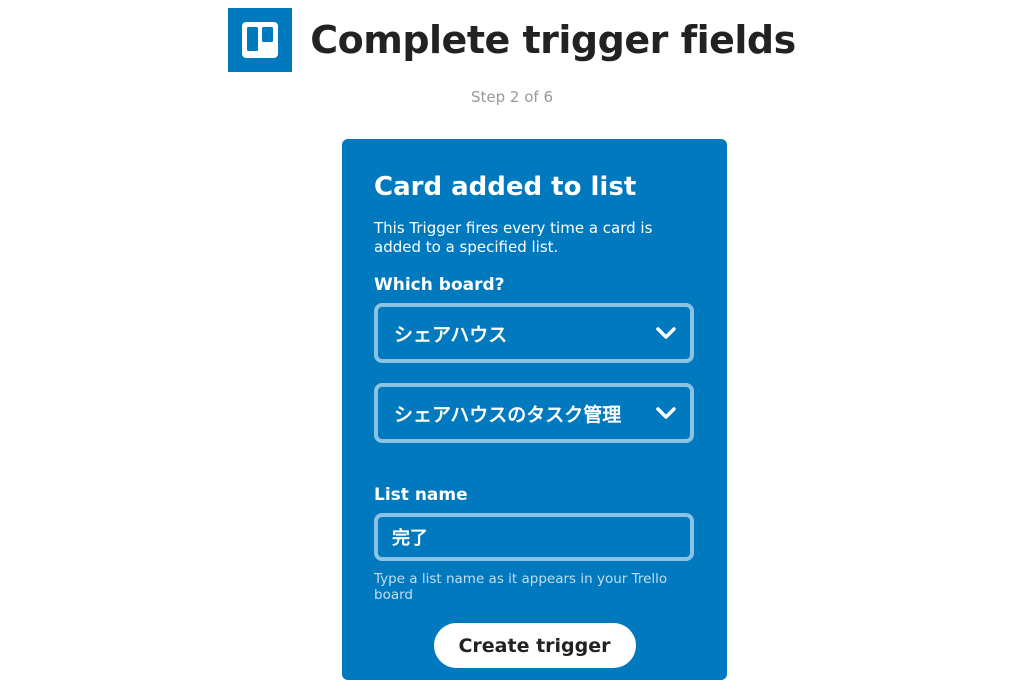 The image size is (1024, 692). I want to click on list-name-input, so click(534, 537).